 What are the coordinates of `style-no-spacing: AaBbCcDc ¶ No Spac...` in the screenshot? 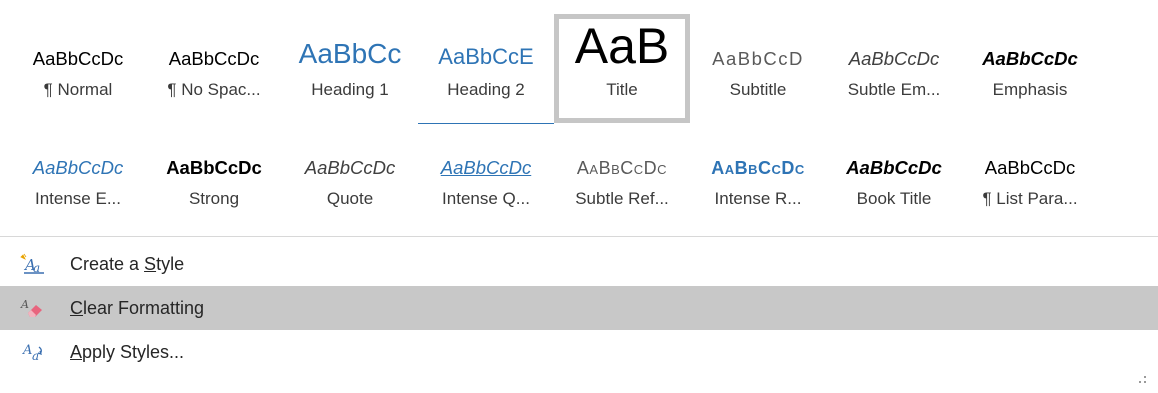 It's located at (214, 68).